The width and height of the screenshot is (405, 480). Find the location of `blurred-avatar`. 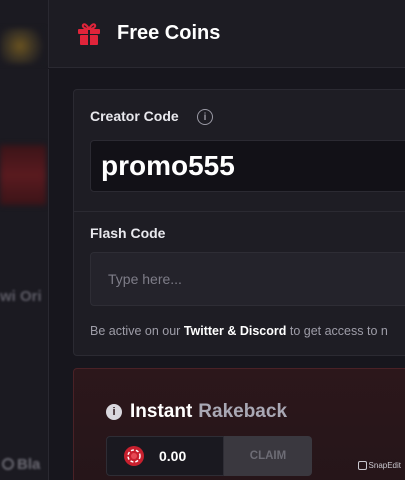

blurred-avatar is located at coordinates (22, 46).